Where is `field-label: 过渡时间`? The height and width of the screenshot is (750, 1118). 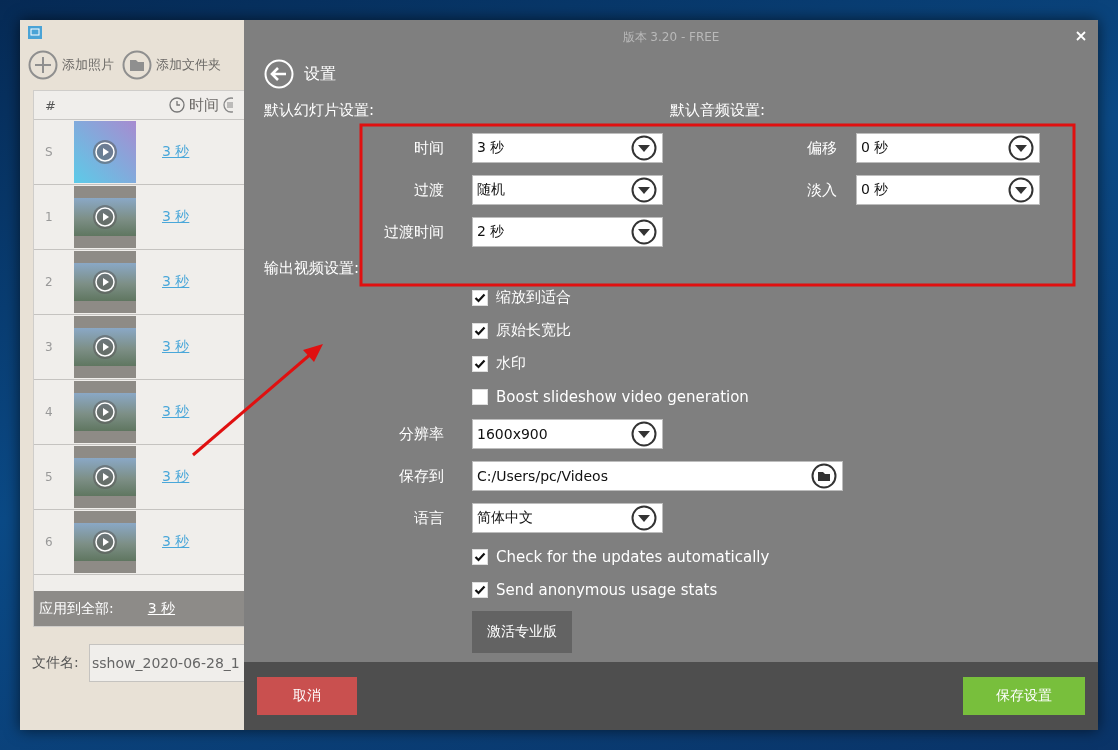
field-label: 过渡时间 is located at coordinates (413, 232).